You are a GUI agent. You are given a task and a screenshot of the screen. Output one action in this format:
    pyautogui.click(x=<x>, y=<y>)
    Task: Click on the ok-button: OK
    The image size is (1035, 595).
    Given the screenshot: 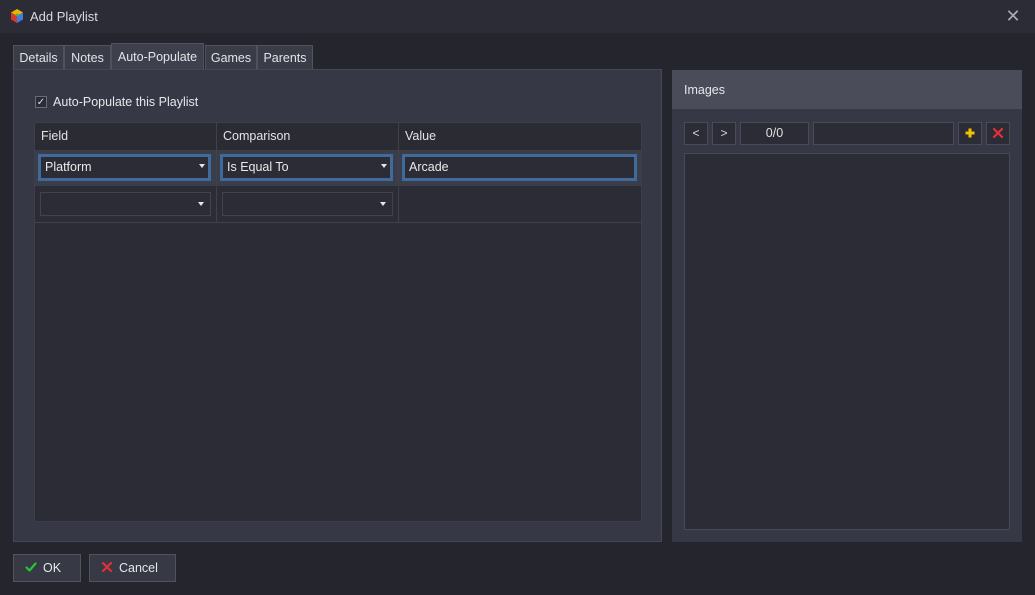 What is the action you would take?
    pyautogui.click(x=47, y=568)
    